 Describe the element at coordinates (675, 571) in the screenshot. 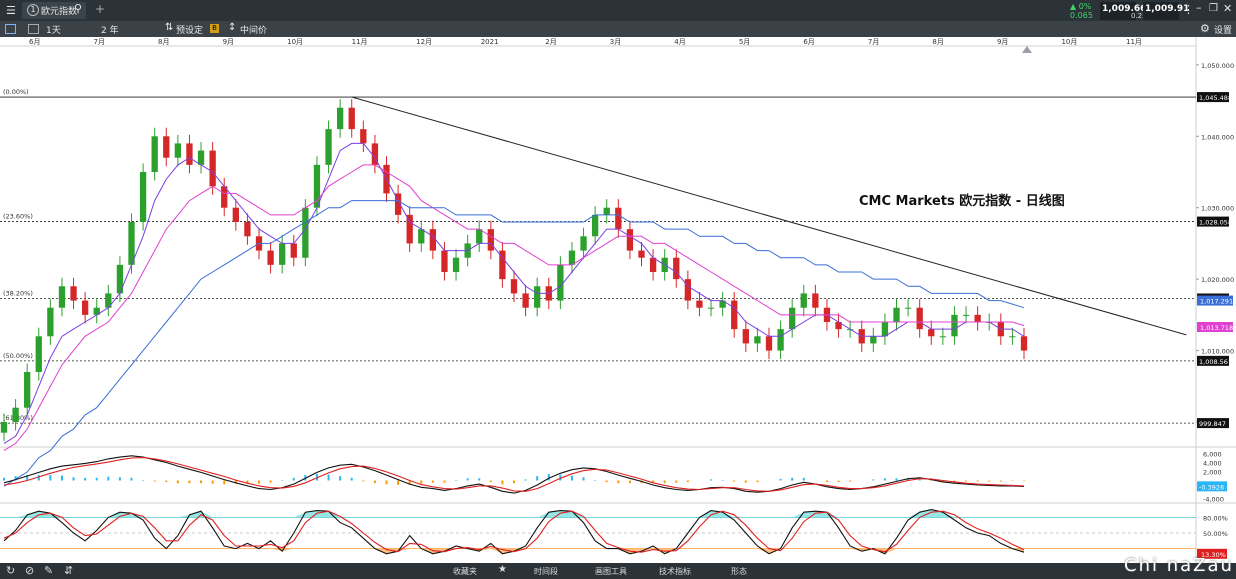

I see `indicators-button: 技术指标` at that location.